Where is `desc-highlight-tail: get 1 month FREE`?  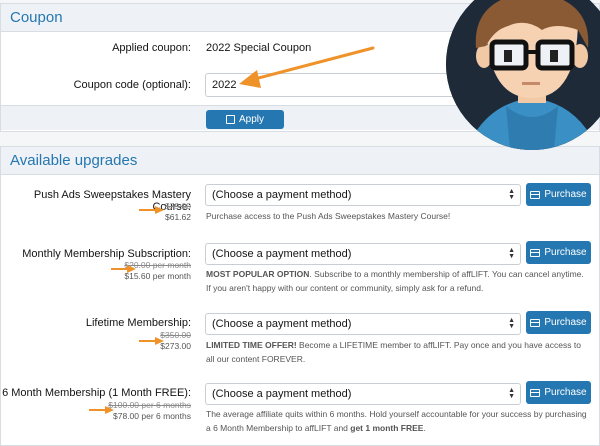
desc-highlight-tail: get 1 month FREE is located at coordinates (387, 428).